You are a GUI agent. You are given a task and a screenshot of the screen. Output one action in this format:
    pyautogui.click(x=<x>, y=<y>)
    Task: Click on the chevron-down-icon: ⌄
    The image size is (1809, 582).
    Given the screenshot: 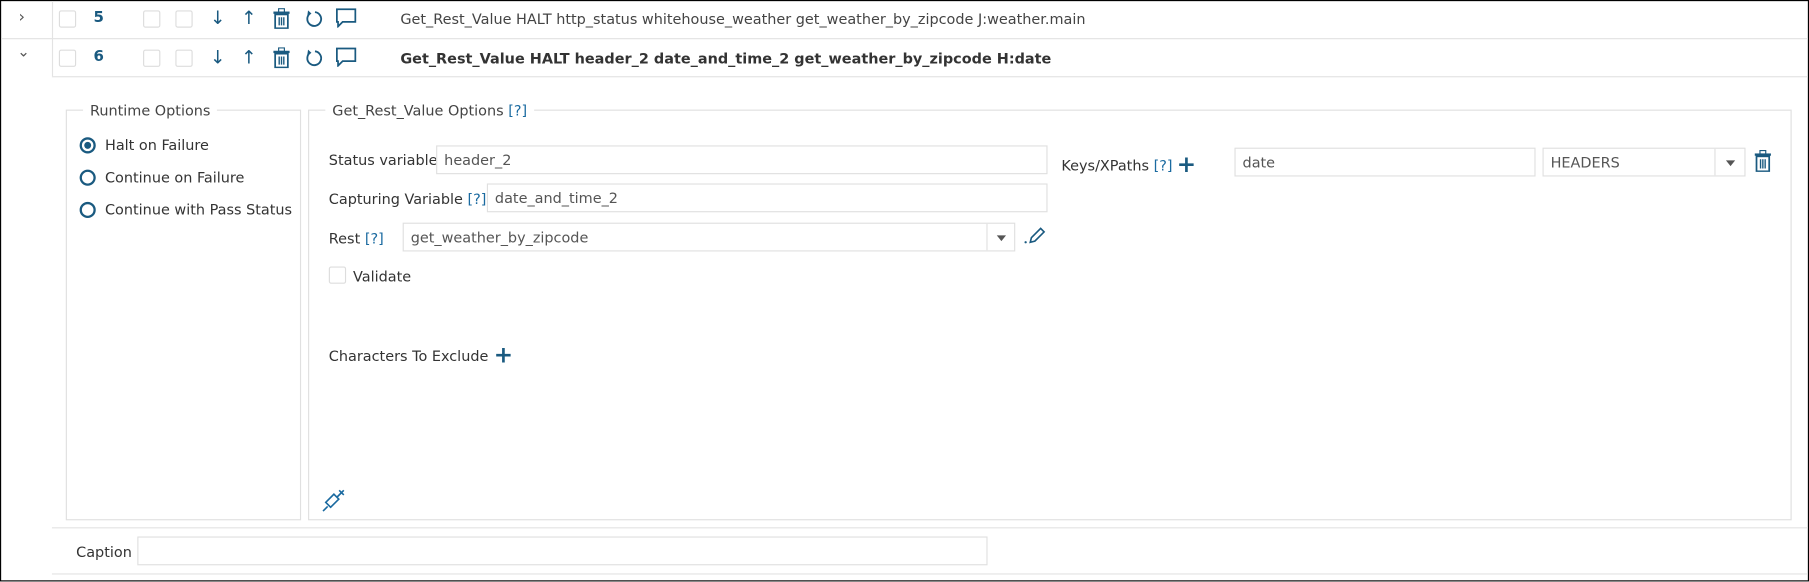 What is the action you would take?
    pyautogui.click(x=23, y=52)
    